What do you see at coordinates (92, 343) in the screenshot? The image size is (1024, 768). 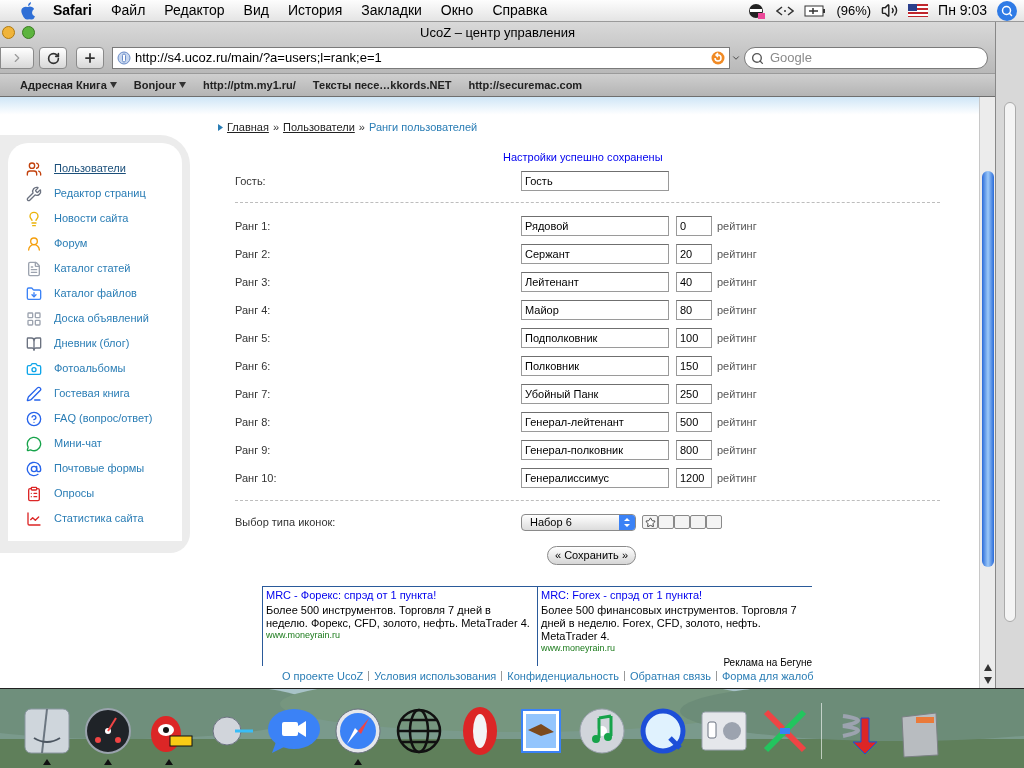 I see `sidebar-item: Дневник (блог)` at bounding box center [92, 343].